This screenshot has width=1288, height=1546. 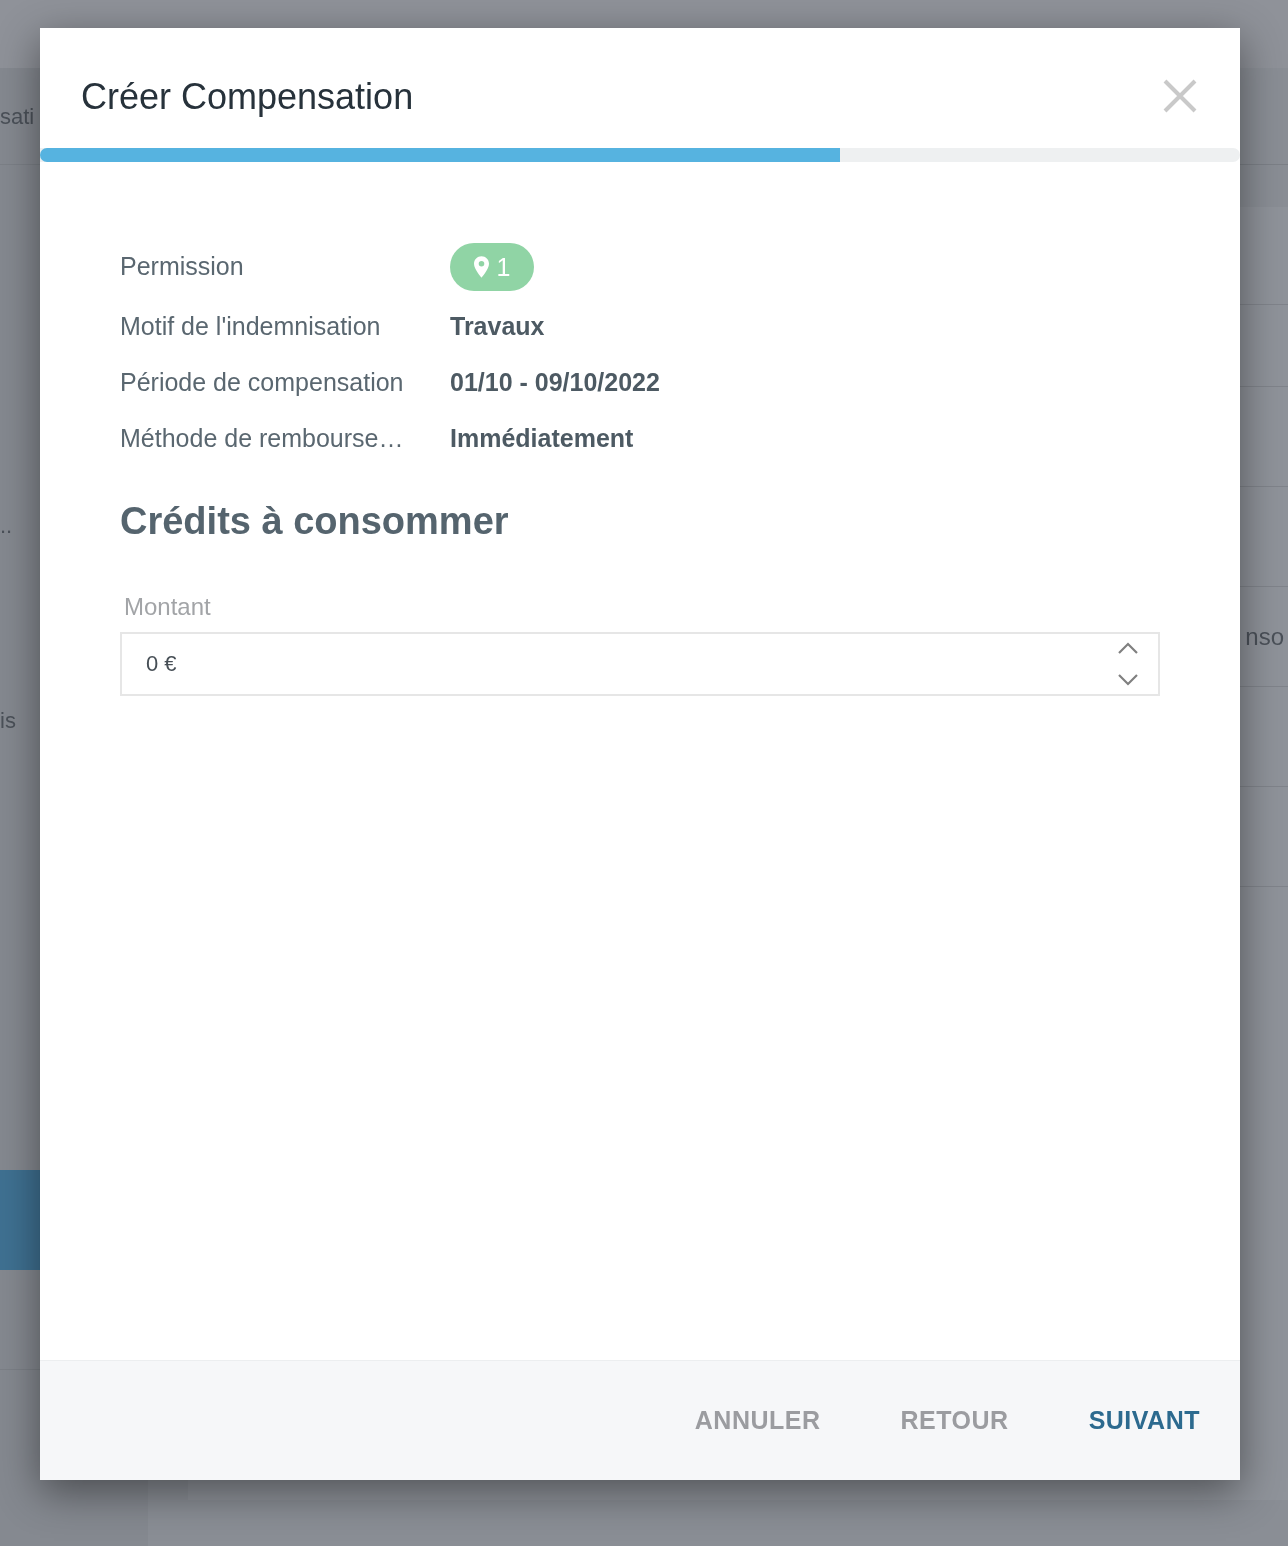 I want to click on amount-field: 0 €, so click(x=640, y=664).